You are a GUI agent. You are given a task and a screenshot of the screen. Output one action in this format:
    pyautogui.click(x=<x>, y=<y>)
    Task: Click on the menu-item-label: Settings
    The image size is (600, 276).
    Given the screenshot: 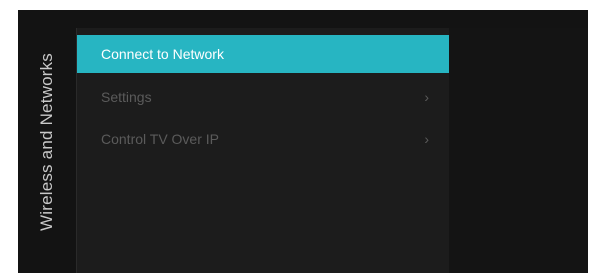 What is the action you would take?
    pyautogui.click(x=126, y=97)
    